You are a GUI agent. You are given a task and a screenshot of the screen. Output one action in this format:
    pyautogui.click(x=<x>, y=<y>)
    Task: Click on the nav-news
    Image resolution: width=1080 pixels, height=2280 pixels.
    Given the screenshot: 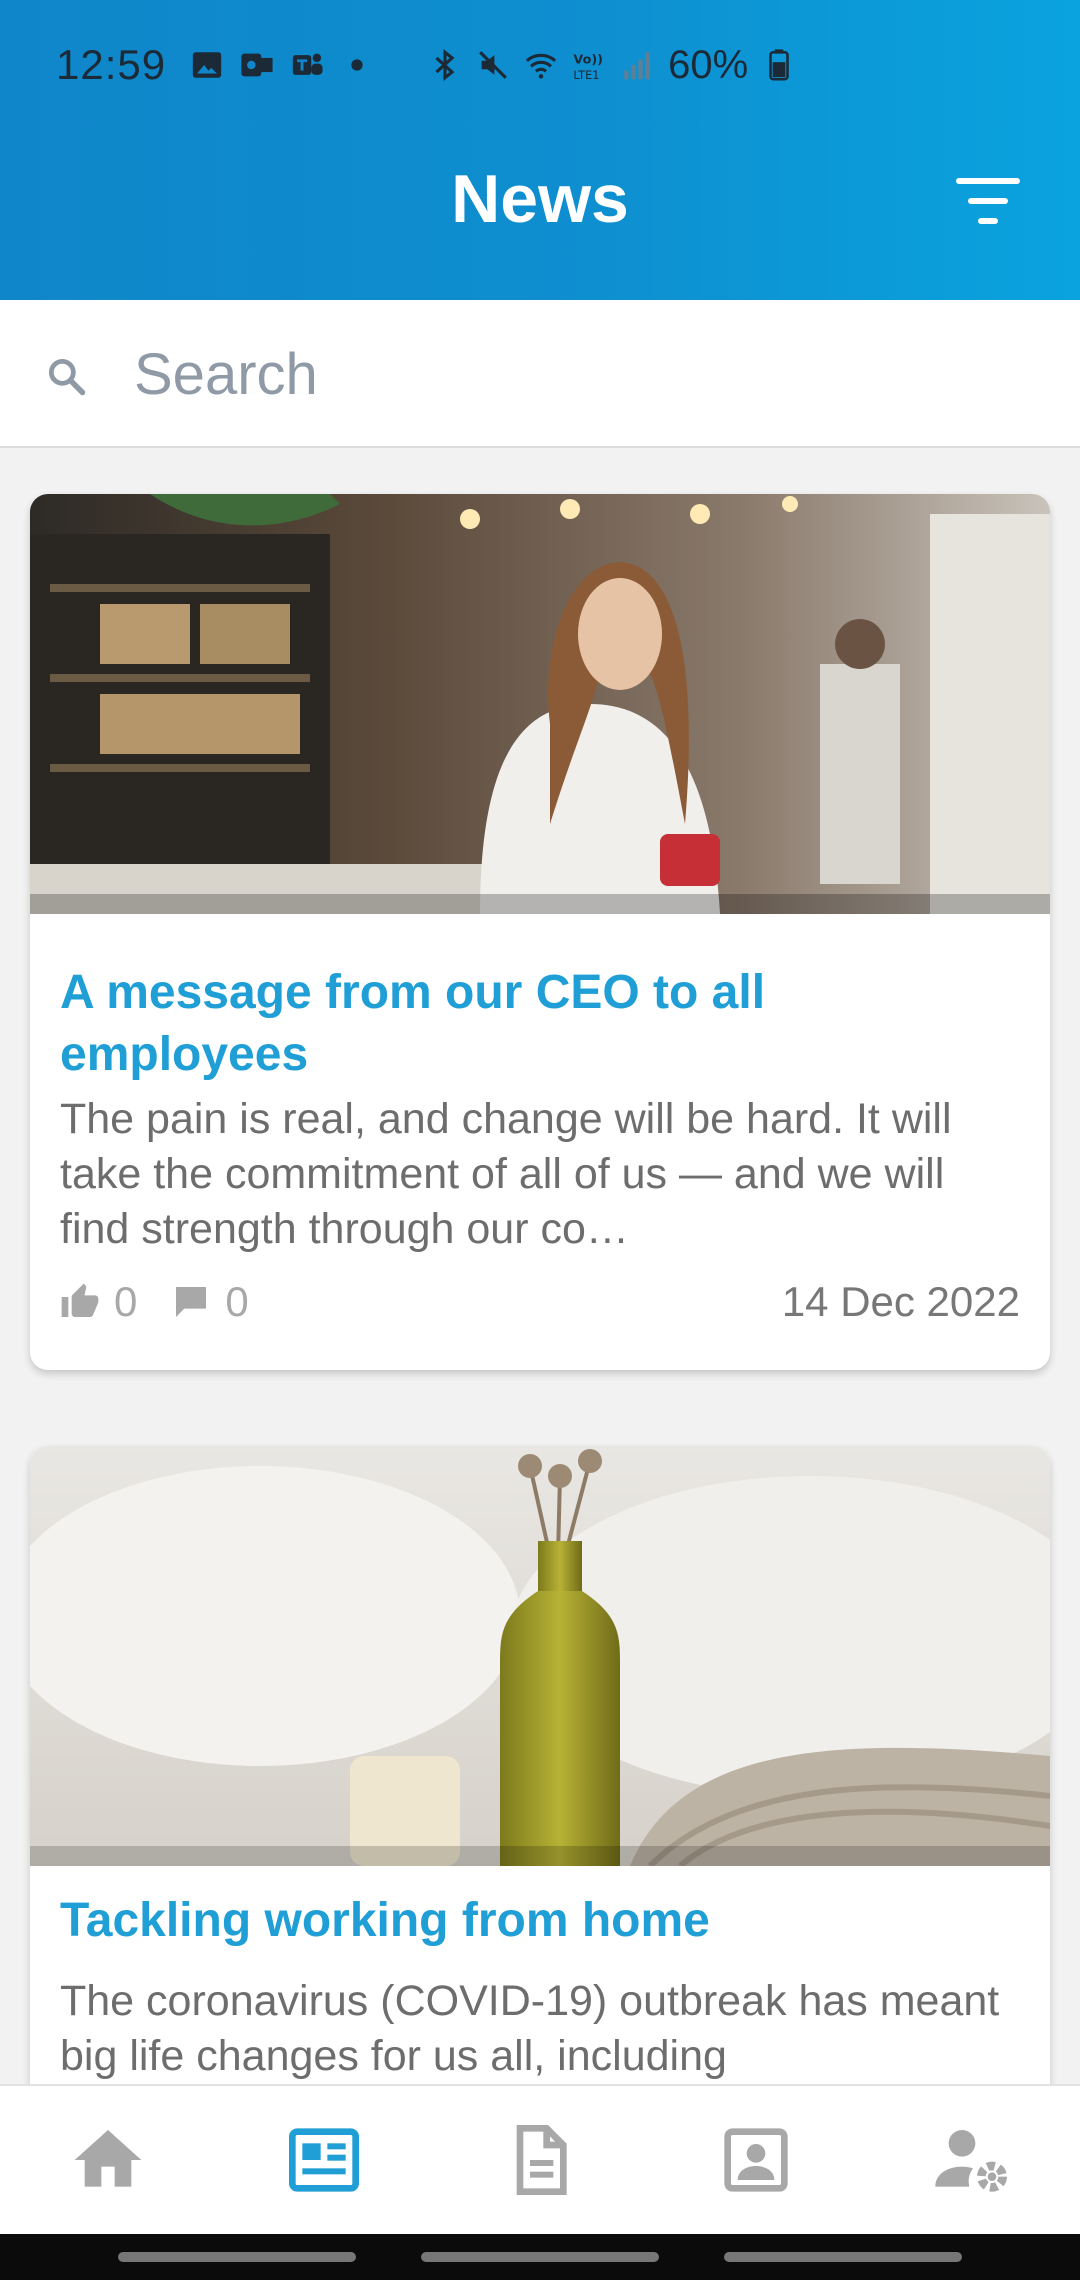 What is the action you would take?
    pyautogui.click(x=324, y=2160)
    